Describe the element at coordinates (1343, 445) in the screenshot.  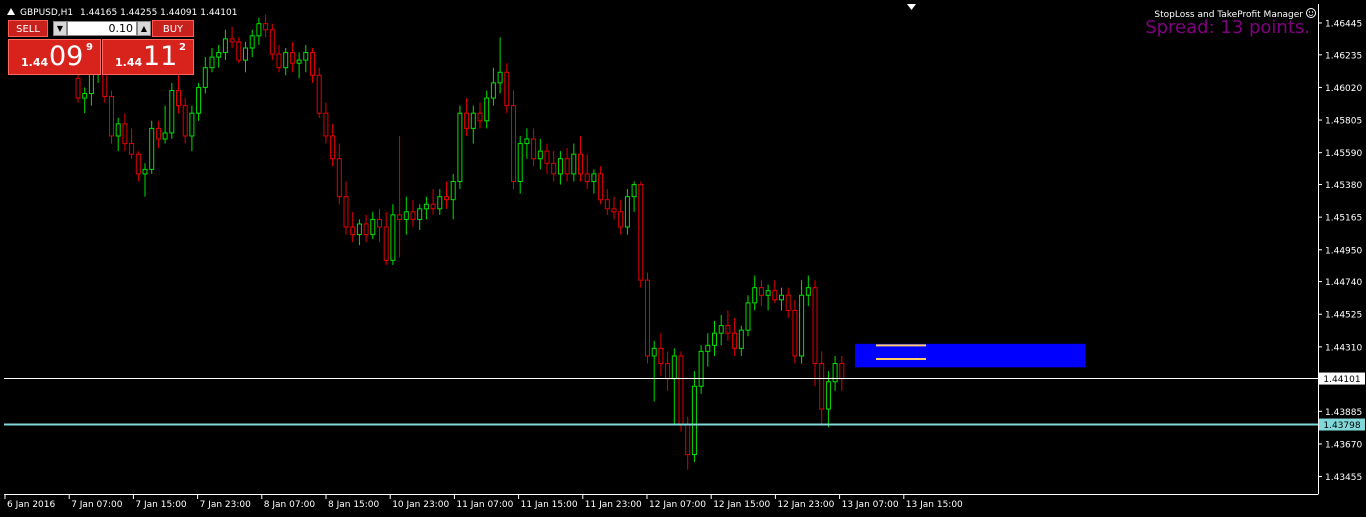
I see `price-tick-label: 1.43670` at that location.